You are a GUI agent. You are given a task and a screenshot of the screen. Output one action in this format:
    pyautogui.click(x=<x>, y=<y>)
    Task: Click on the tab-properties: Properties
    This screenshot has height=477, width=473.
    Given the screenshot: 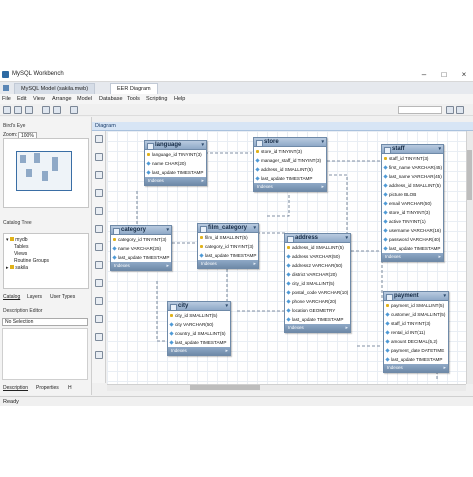 What is the action you would take?
    pyautogui.click(x=47, y=388)
    